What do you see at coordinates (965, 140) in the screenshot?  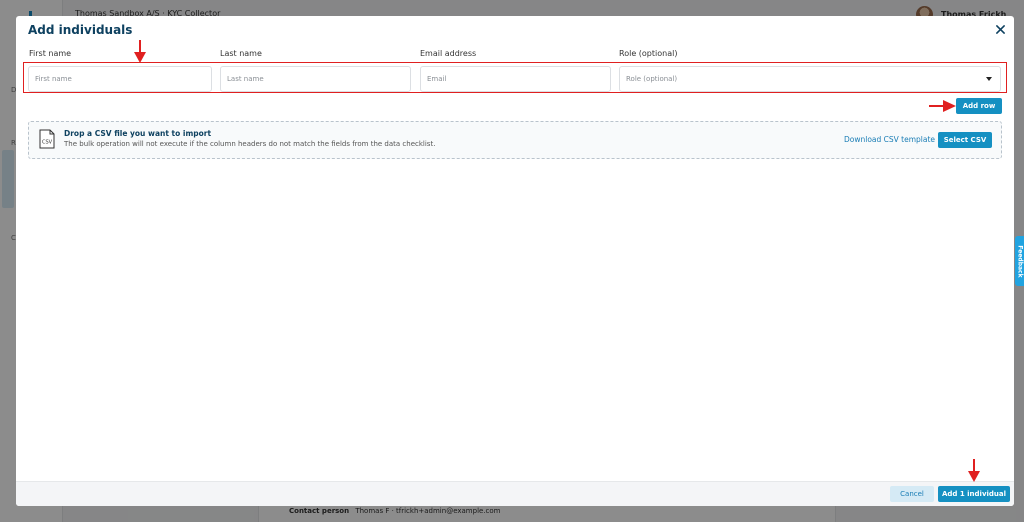 I see `select-csv-button: Select CSV` at bounding box center [965, 140].